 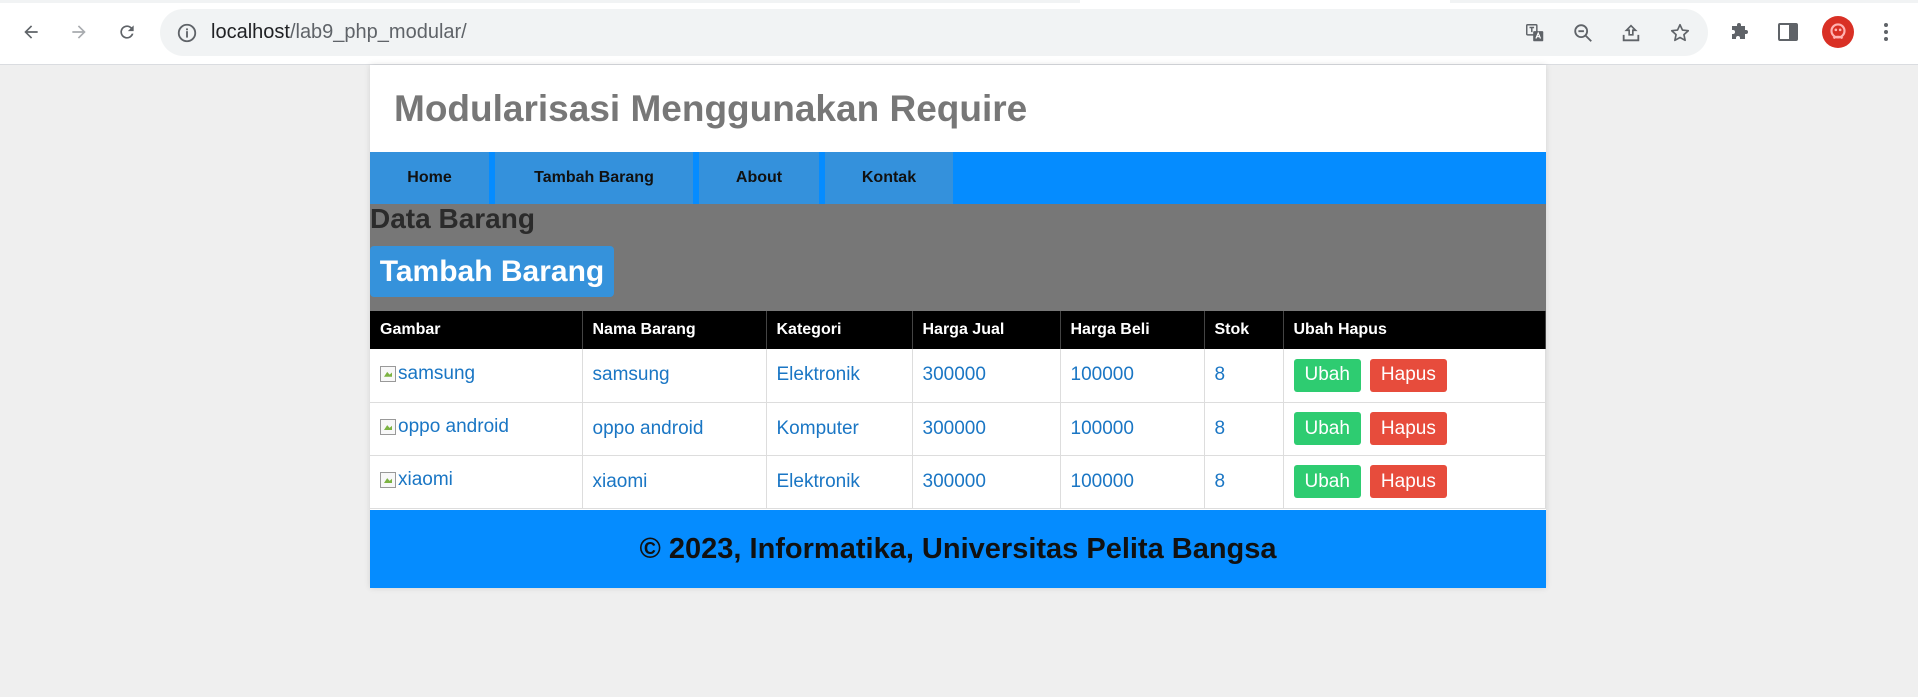 What do you see at coordinates (476, 482) in the screenshot?
I see `cell-gambar: xiaomi` at bounding box center [476, 482].